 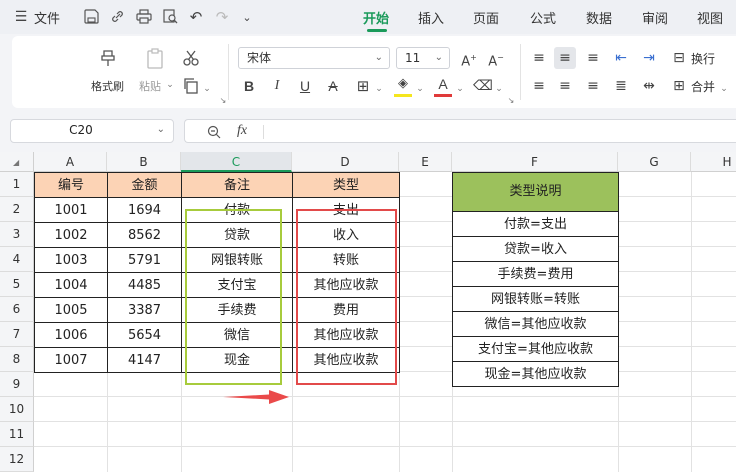 What do you see at coordinates (71, 360) in the screenshot?
I see `cell-a8: 1007` at bounding box center [71, 360].